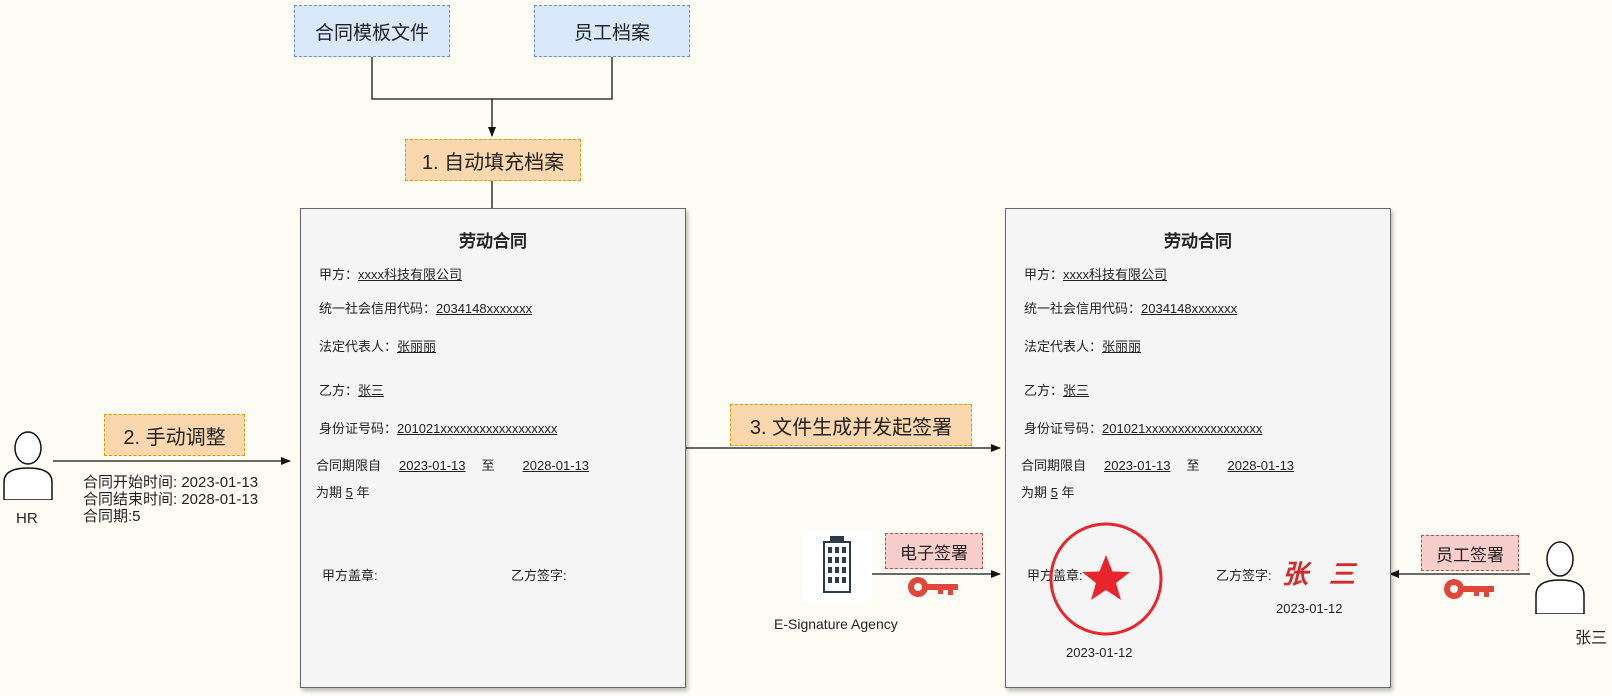 This screenshot has height=696, width=1612. I want to click on template-file-label: 合同模板文件, so click(371, 33).